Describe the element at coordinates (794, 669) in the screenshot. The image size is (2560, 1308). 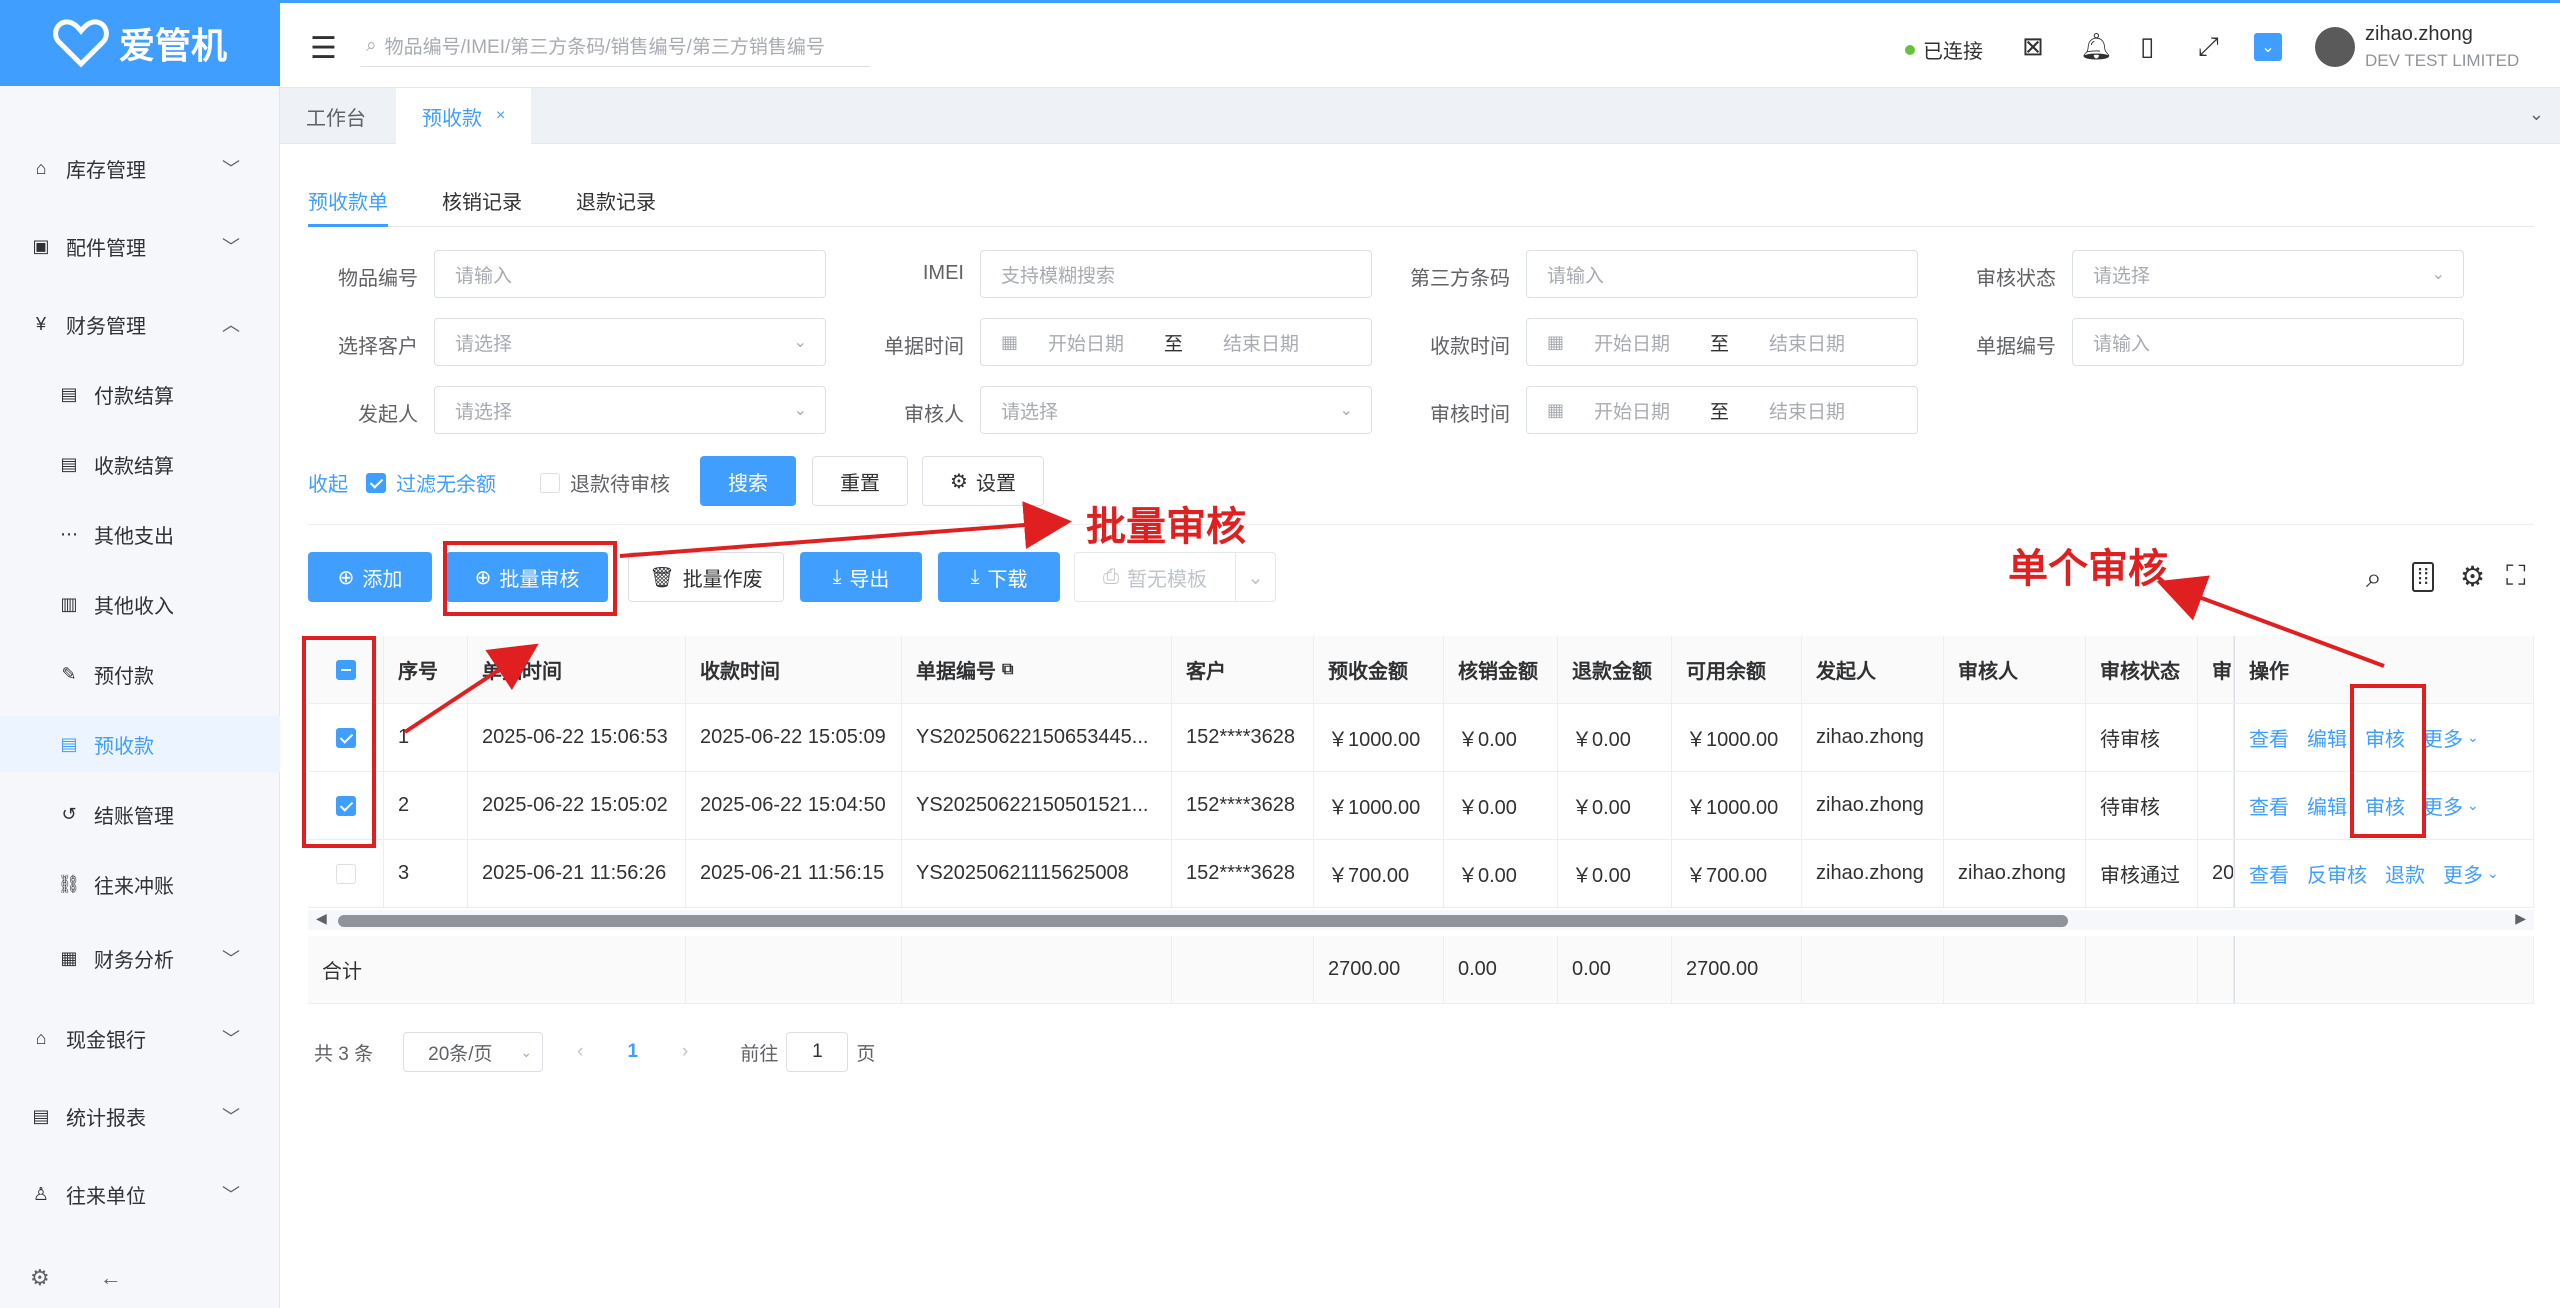
I see `col-header: 收款时间` at that location.